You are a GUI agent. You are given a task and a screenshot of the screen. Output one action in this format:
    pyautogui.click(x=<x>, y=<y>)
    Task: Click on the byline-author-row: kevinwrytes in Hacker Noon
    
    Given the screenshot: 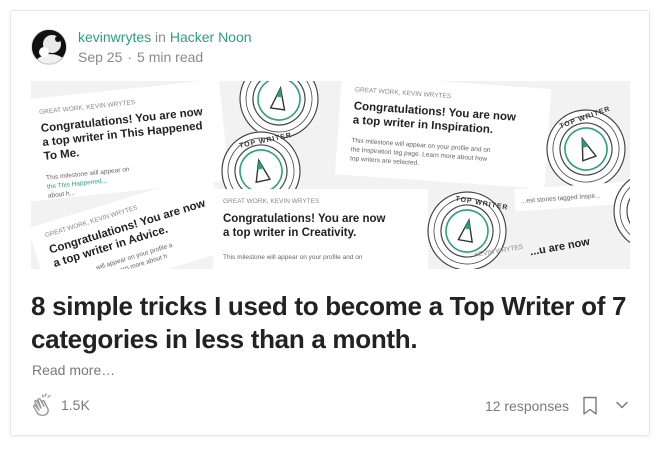 What is the action you would take?
    pyautogui.click(x=165, y=37)
    